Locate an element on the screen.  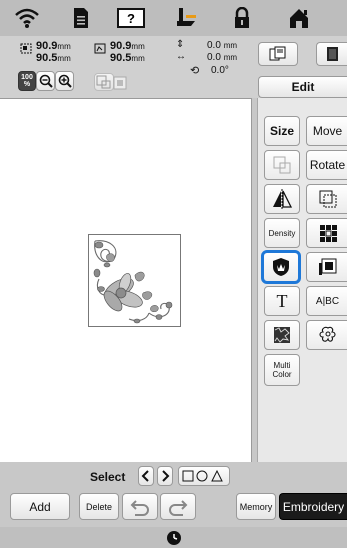
select-prev-button is located at coordinates (146, 476).